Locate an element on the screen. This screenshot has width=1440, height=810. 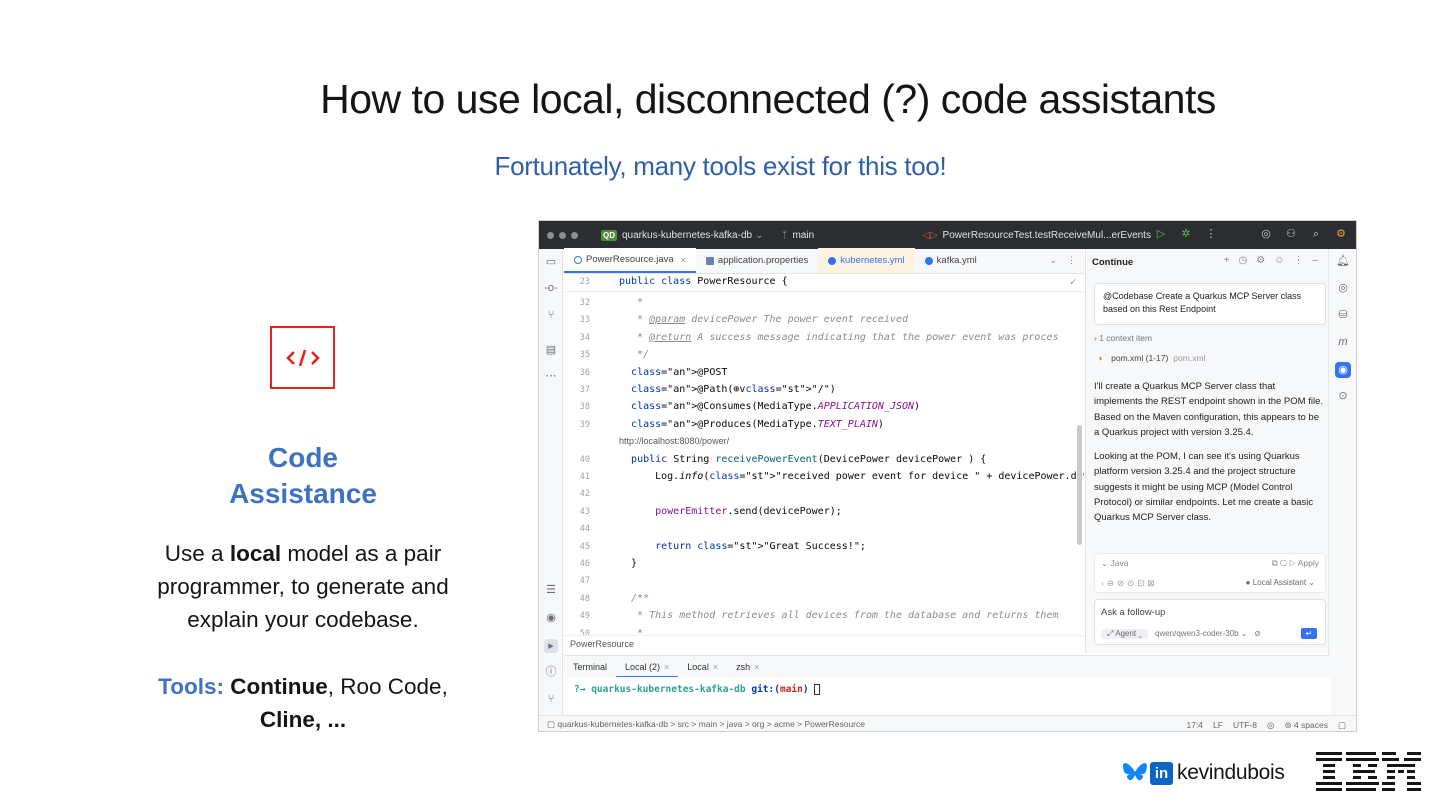
line-number: 32 is located at coordinates (584, 303).